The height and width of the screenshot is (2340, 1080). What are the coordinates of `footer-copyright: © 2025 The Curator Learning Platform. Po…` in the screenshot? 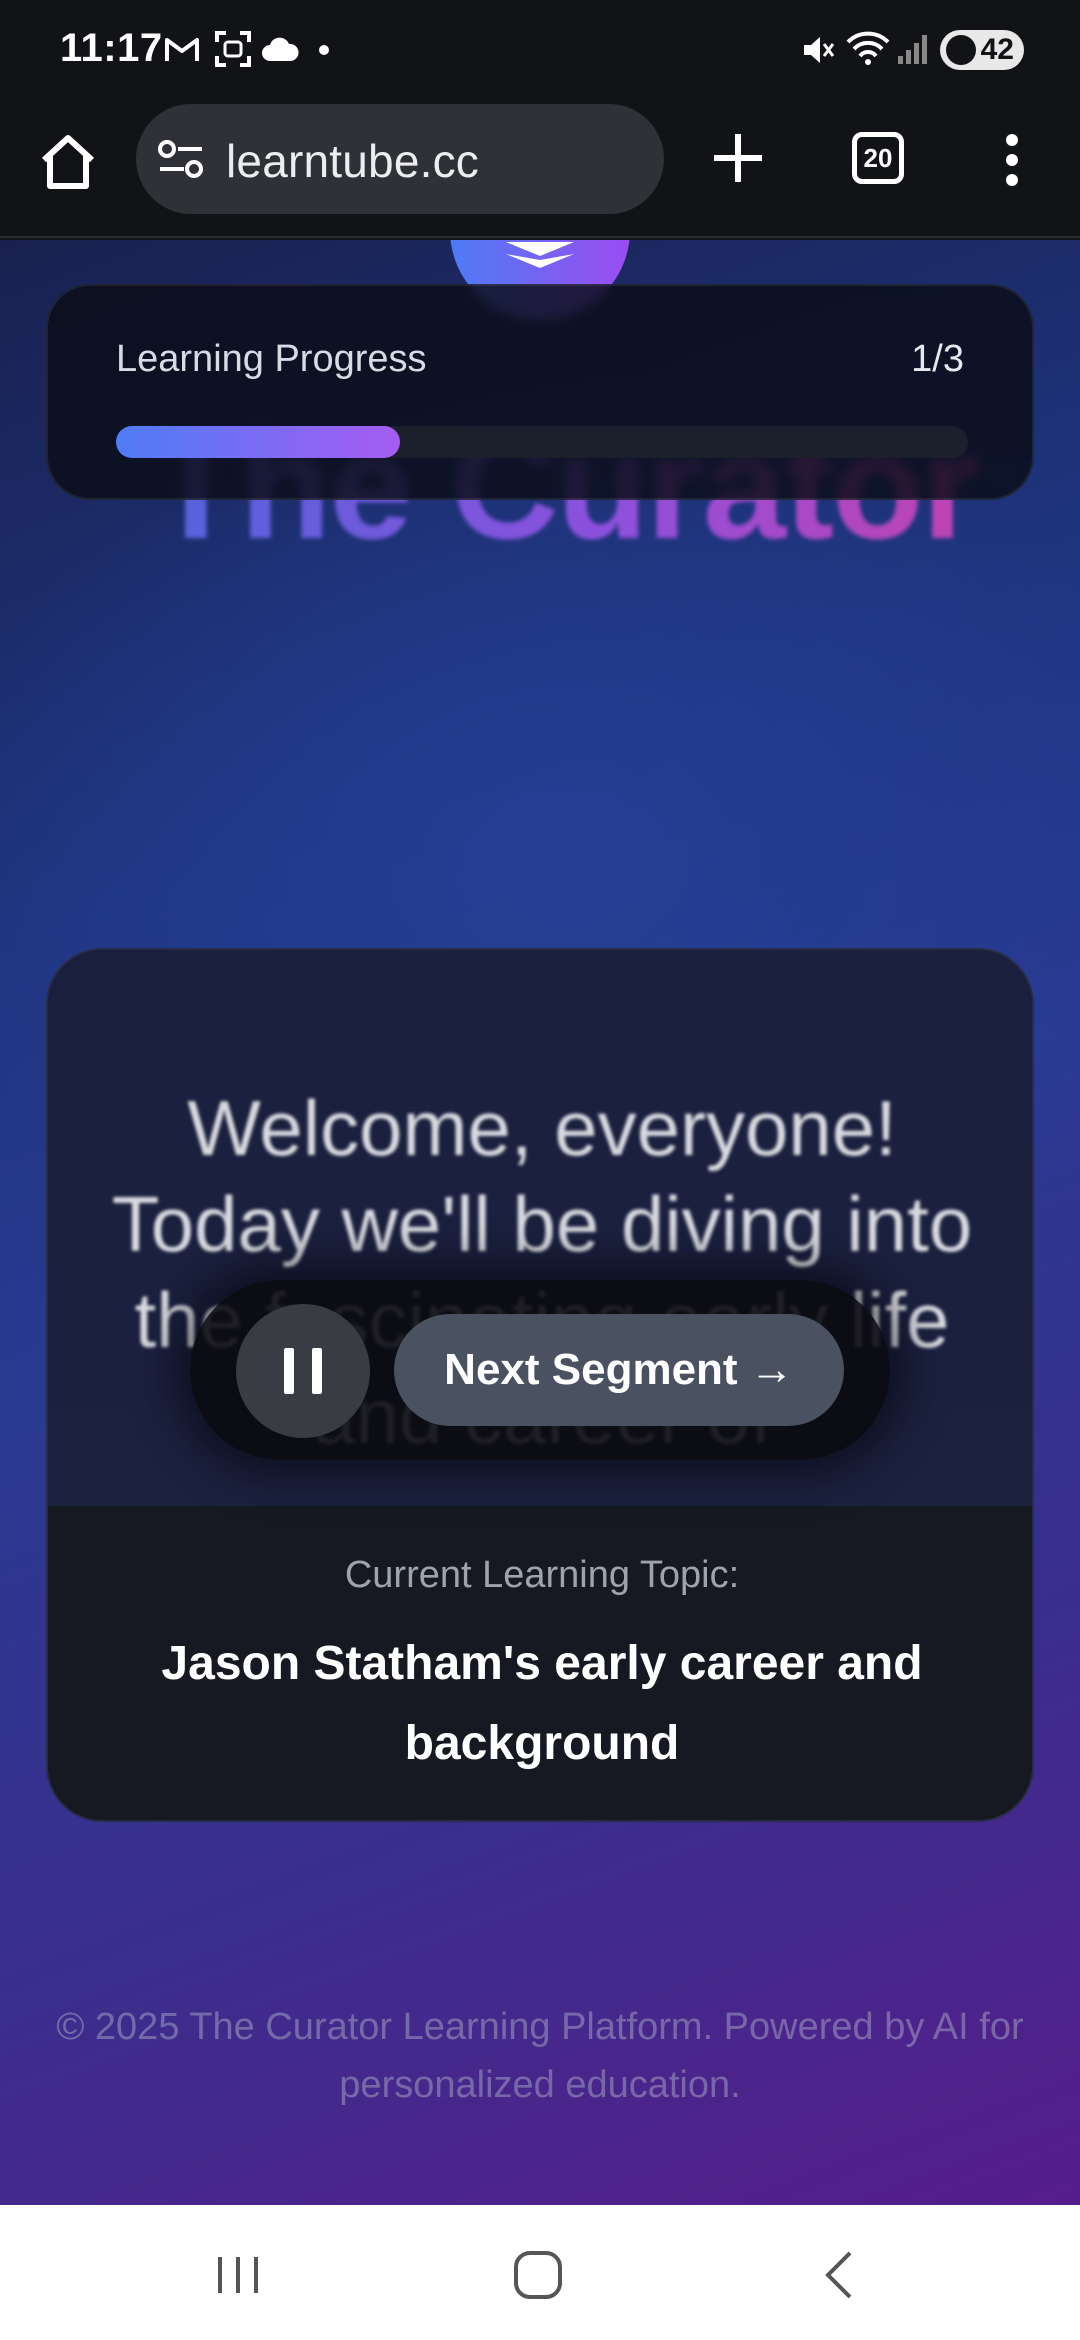 It's located at (540, 2056).